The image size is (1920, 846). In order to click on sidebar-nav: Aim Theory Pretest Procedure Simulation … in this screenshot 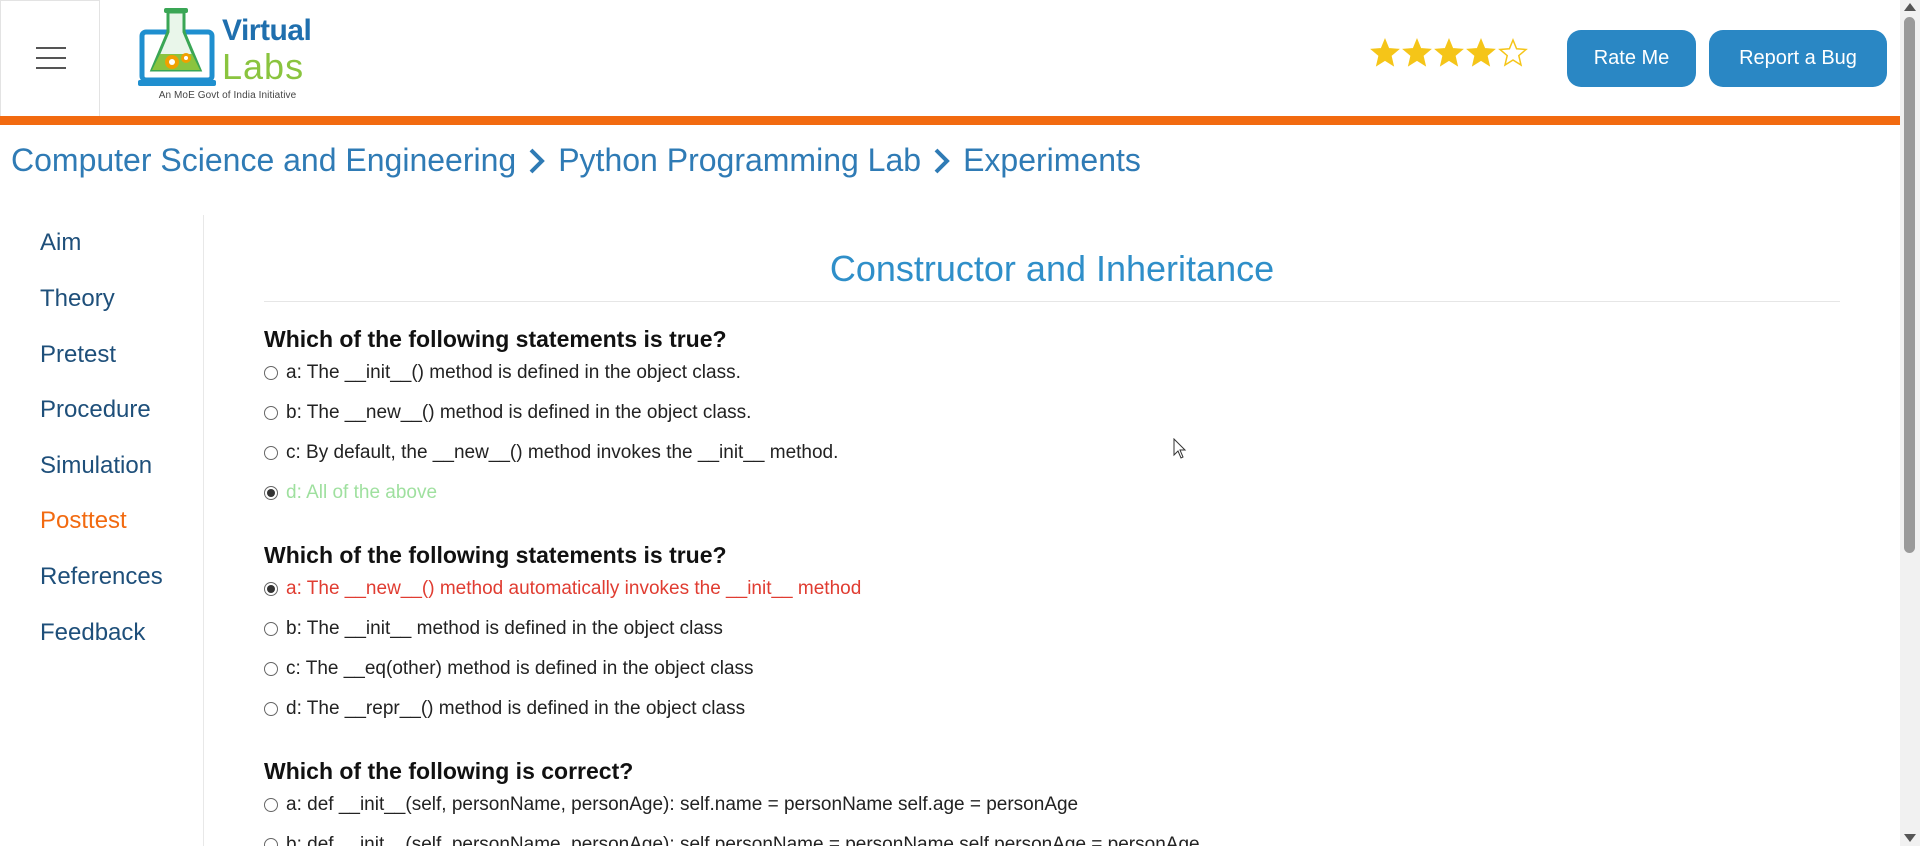, I will do `click(102, 530)`.